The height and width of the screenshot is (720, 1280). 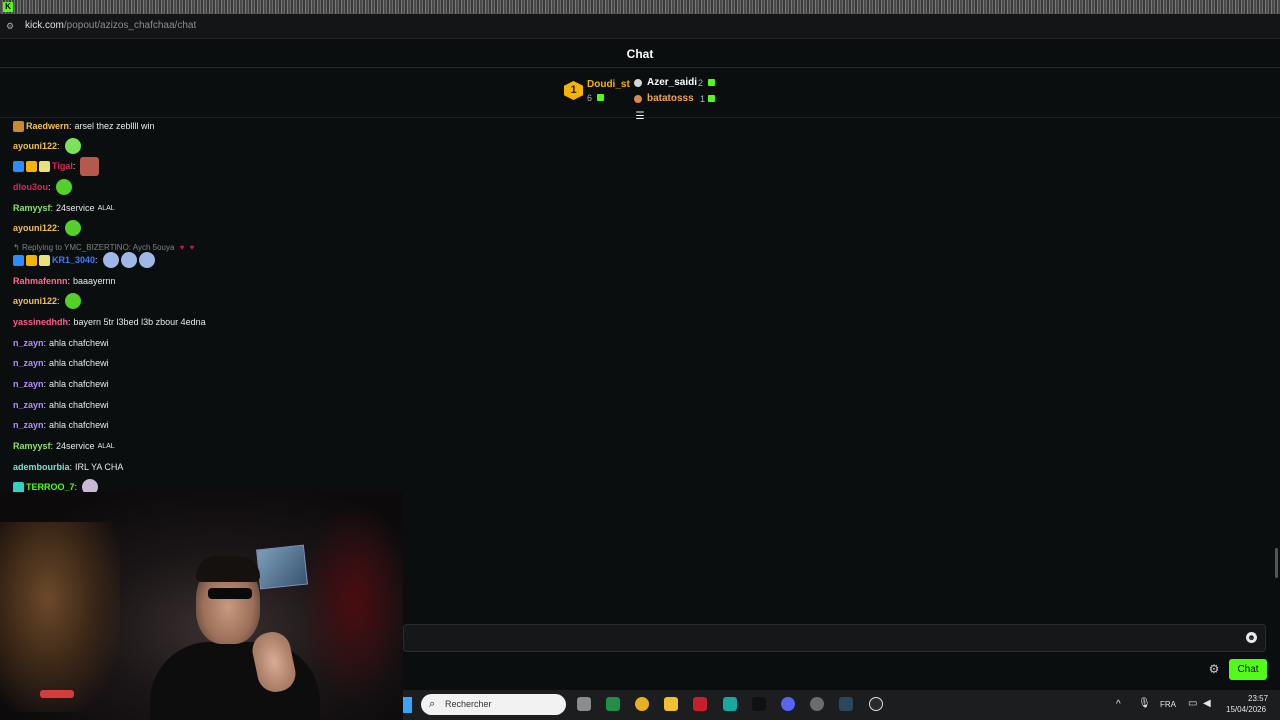 What do you see at coordinates (18, 260) in the screenshot?
I see `verified-badge-icon` at bounding box center [18, 260].